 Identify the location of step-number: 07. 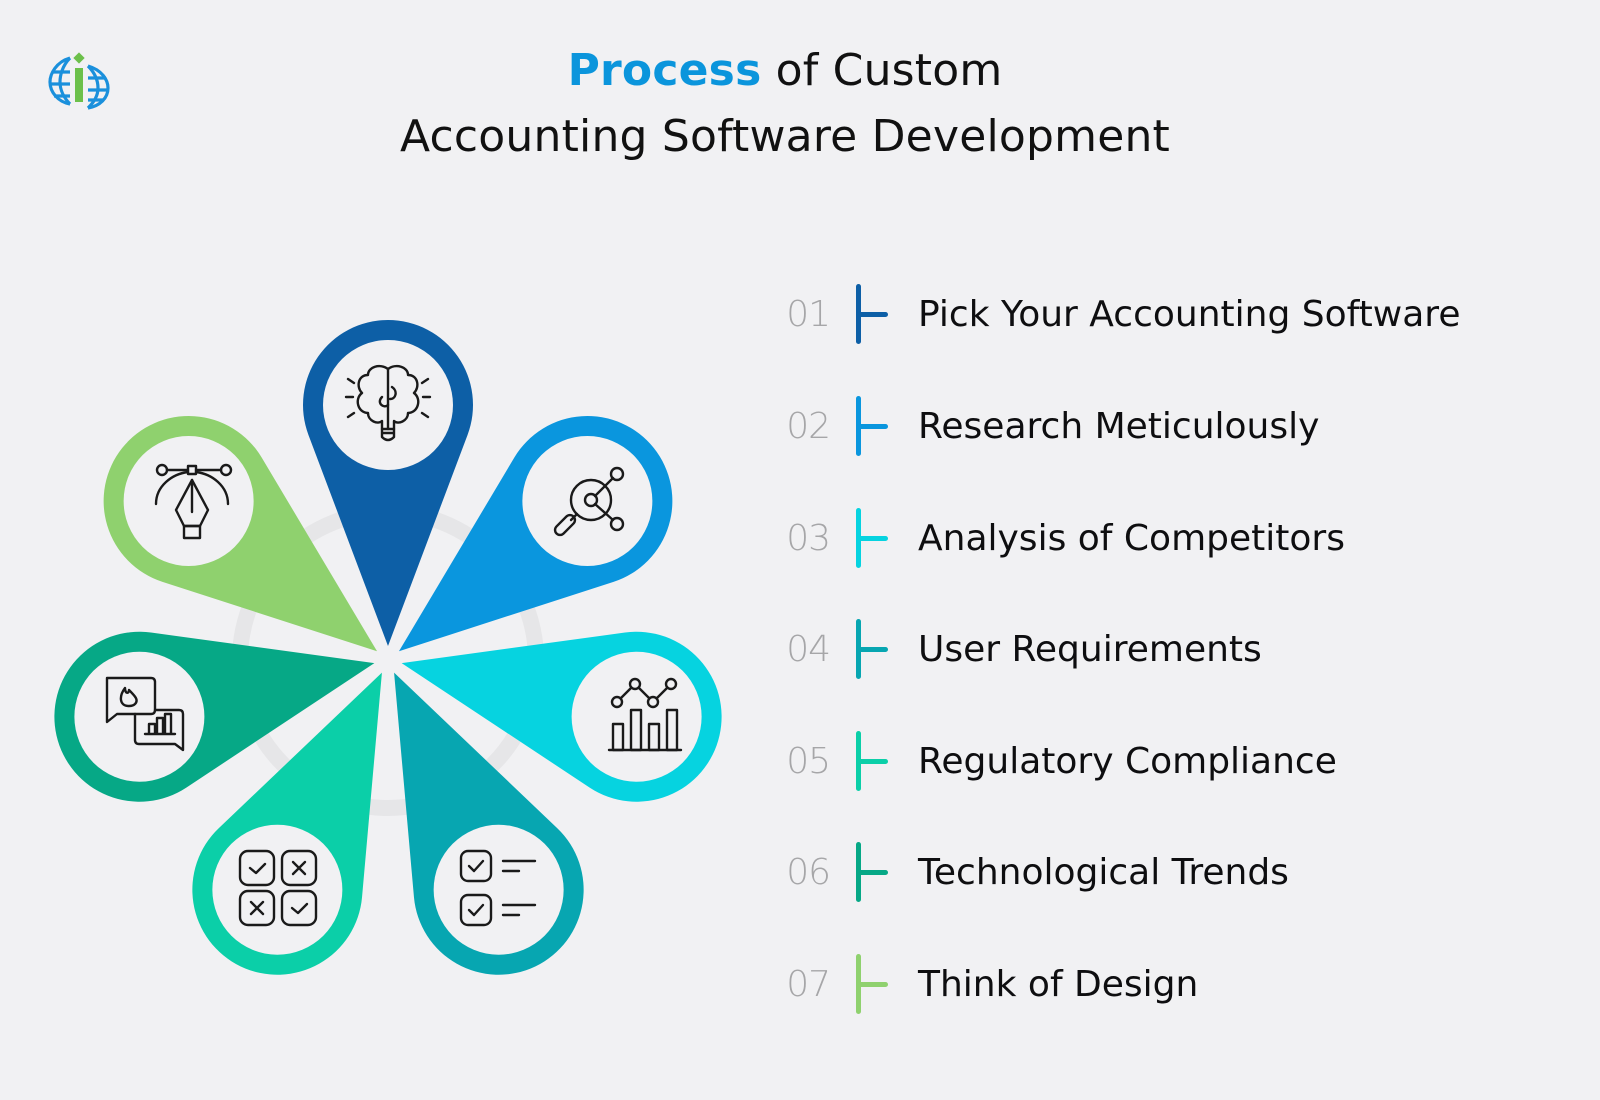
(808, 984).